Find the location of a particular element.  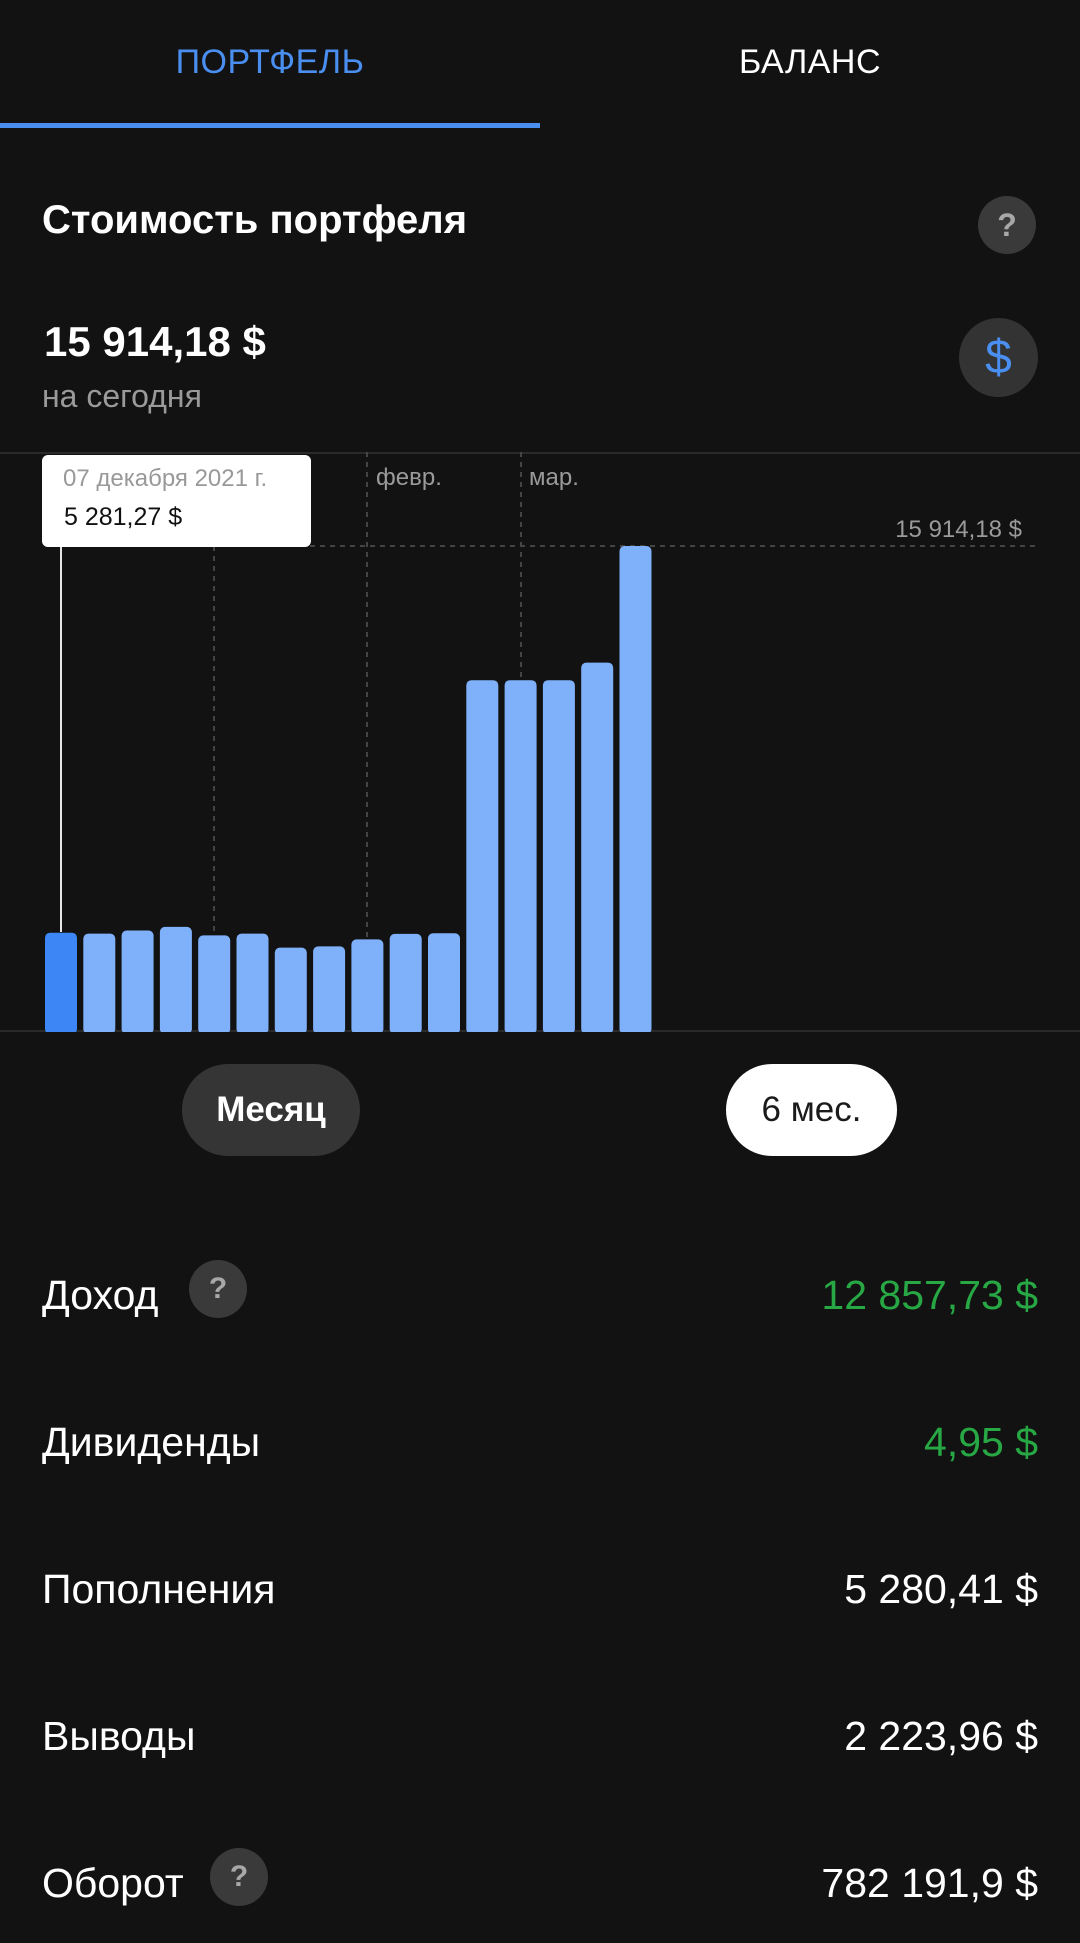

stat-row-deposits: Пополнения 5 280,41 $ is located at coordinates (540, 1588).